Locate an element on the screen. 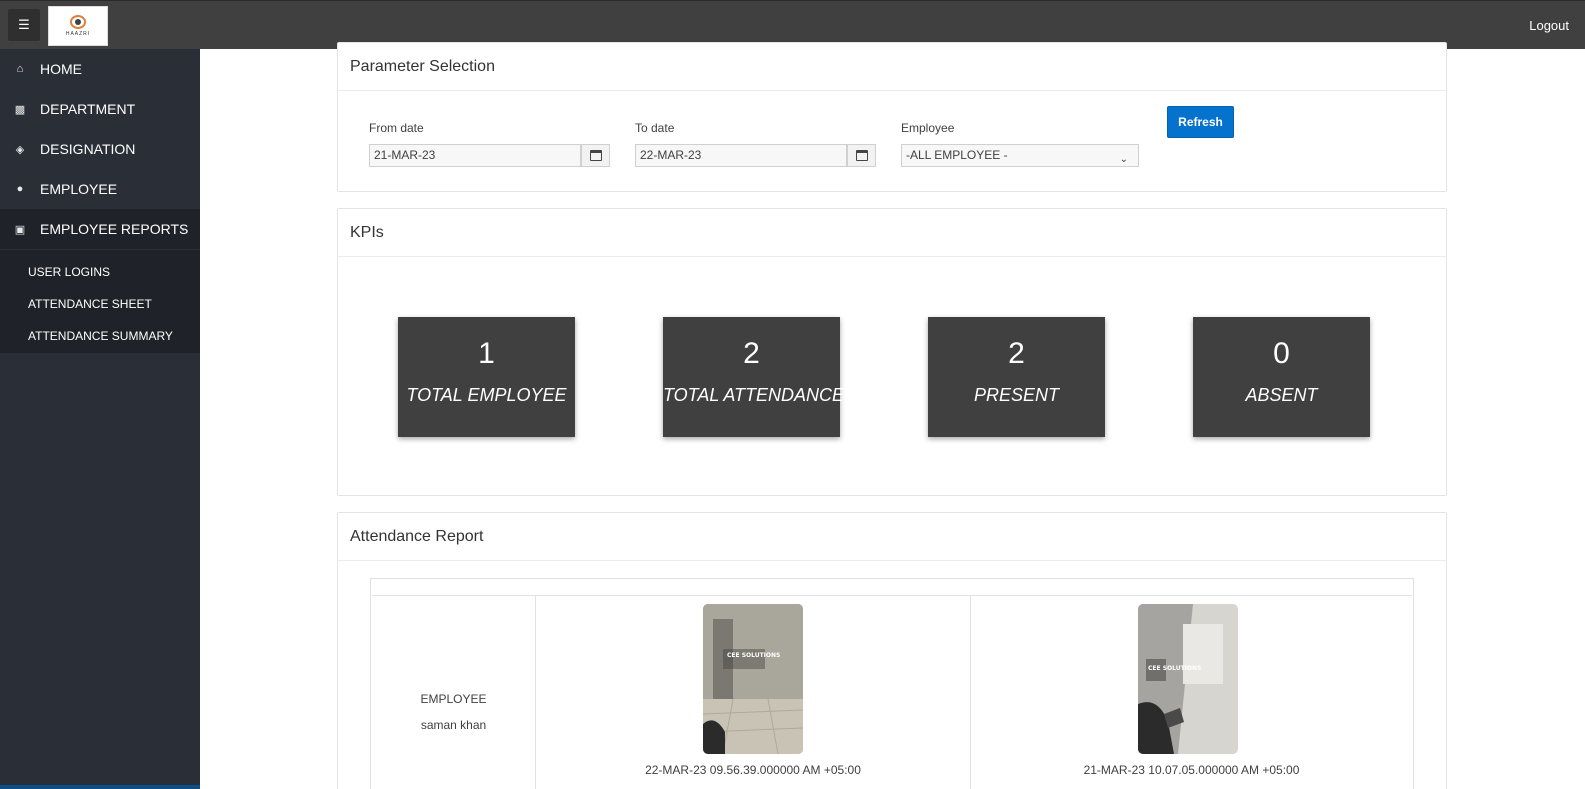 This screenshot has height=789, width=1585. logout-link: Logout is located at coordinates (1549, 25).